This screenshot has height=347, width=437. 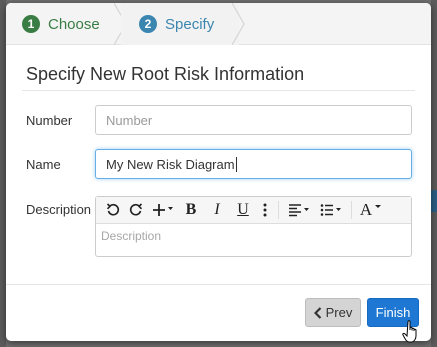 I want to click on editor-toolbar: B I U A, so click(x=253, y=210).